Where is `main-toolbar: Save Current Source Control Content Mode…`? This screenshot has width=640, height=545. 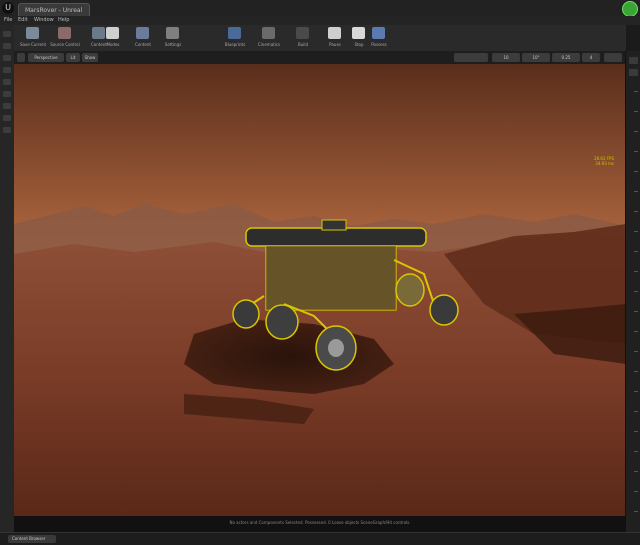 main-toolbar: Save Current Source Control Content Mode… is located at coordinates (320, 38).